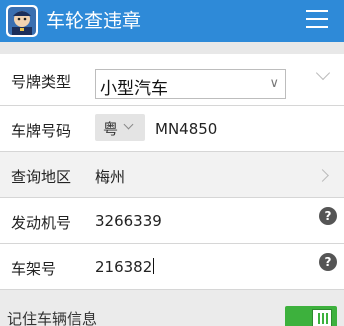 This screenshot has width=344, height=326. Describe the element at coordinates (41, 131) in the screenshot. I see `plate-number-label: 车牌号码` at that location.